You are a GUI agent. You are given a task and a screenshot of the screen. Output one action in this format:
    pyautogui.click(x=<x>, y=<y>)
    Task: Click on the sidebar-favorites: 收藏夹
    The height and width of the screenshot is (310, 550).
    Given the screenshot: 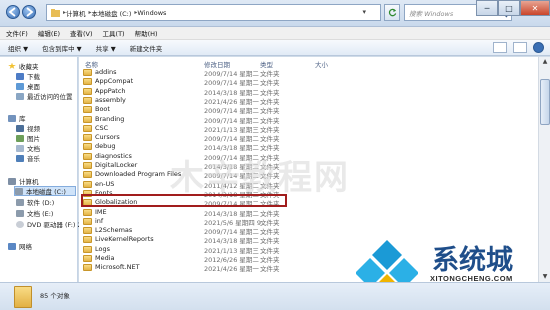 What is the action you would take?
    pyautogui.click(x=23, y=66)
    